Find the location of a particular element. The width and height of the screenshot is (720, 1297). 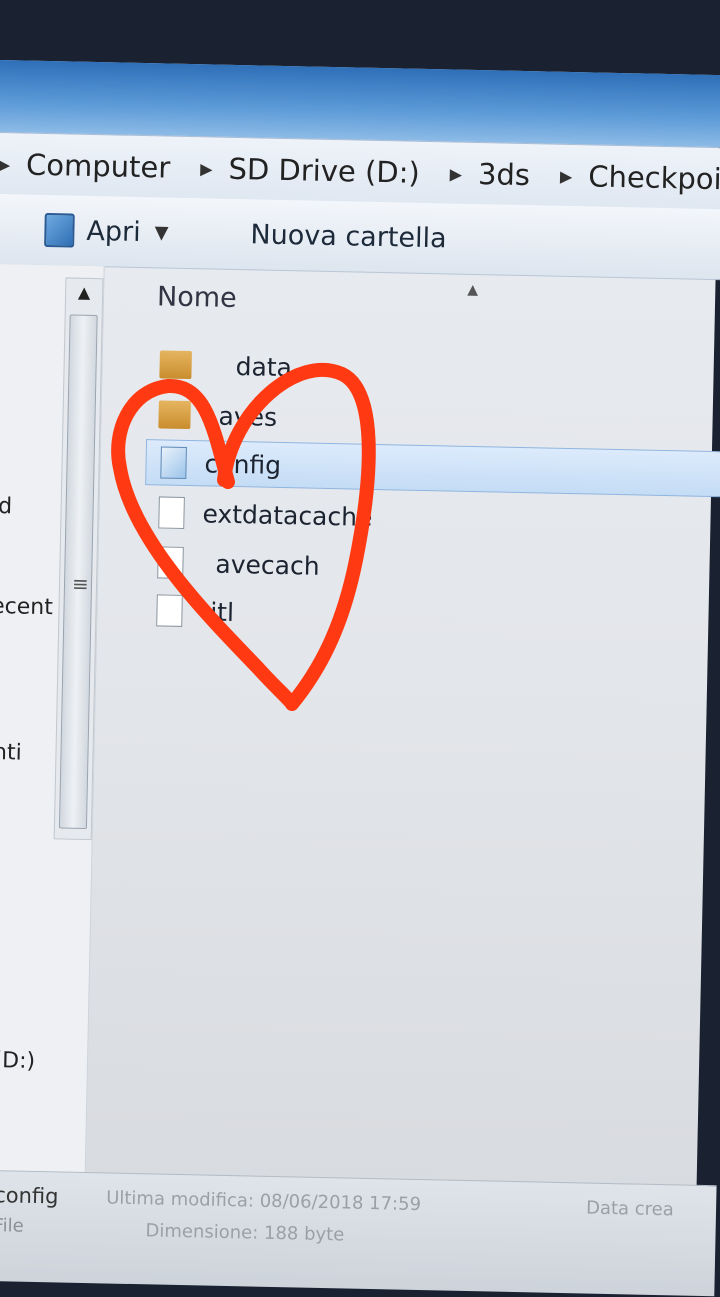

file-name: extdatacache is located at coordinates (287, 515).